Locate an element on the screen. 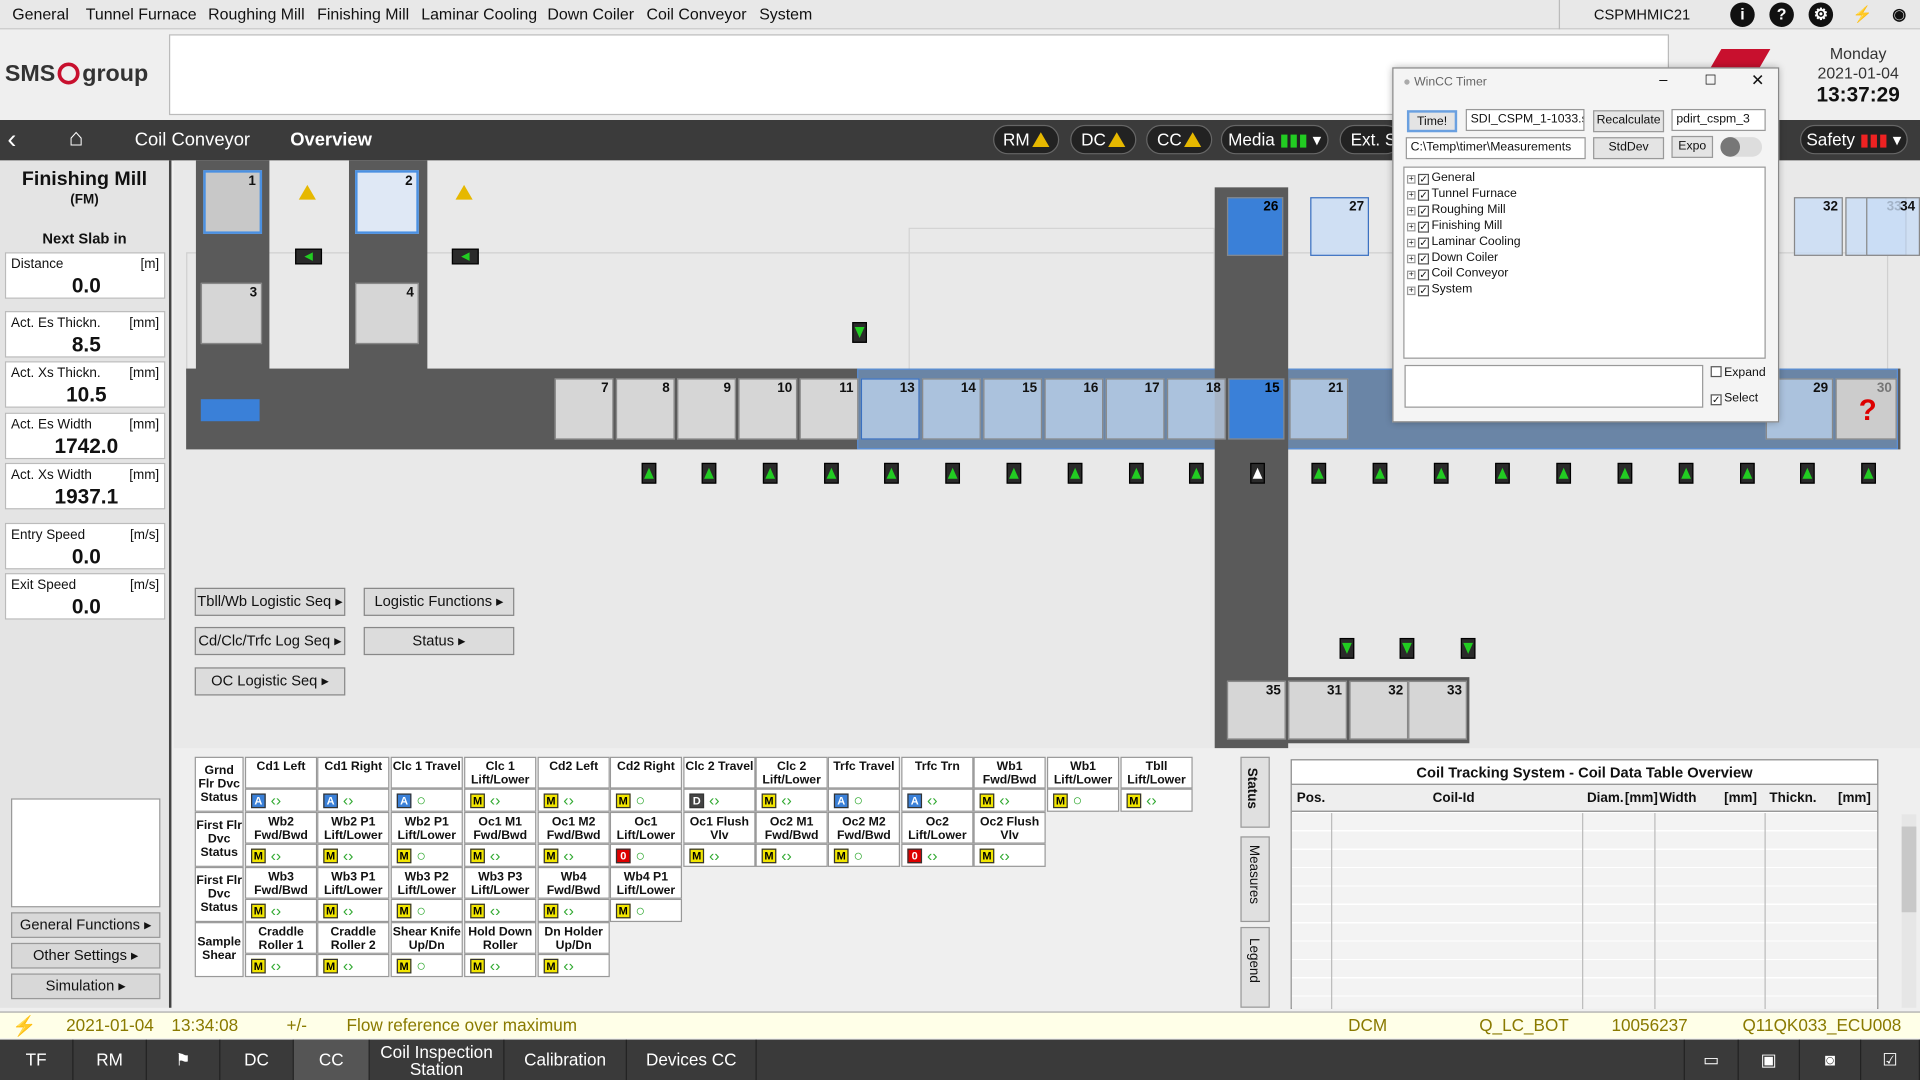 The height and width of the screenshot is (1080, 1920). coil-position-32b: 32 is located at coordinates (1379, 710).